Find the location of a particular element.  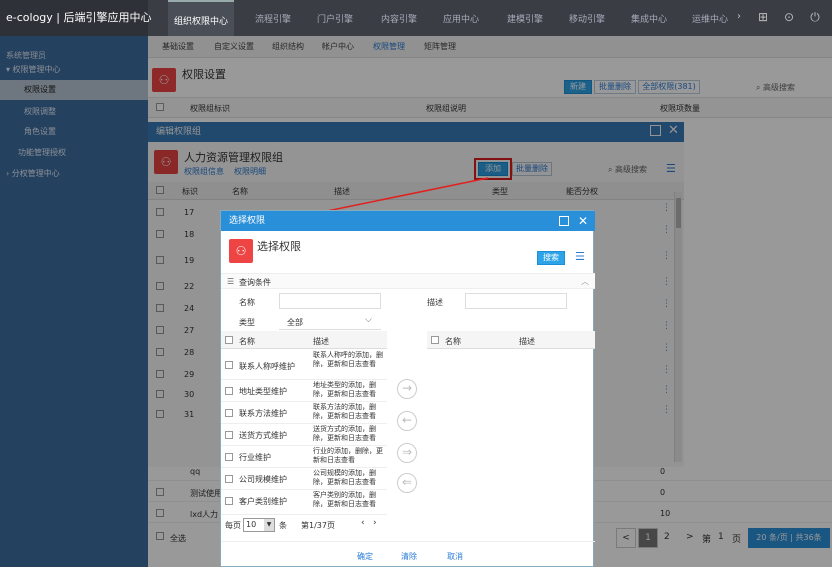

chevron-down-icon: ▼ is located at coordinates (269, 525).